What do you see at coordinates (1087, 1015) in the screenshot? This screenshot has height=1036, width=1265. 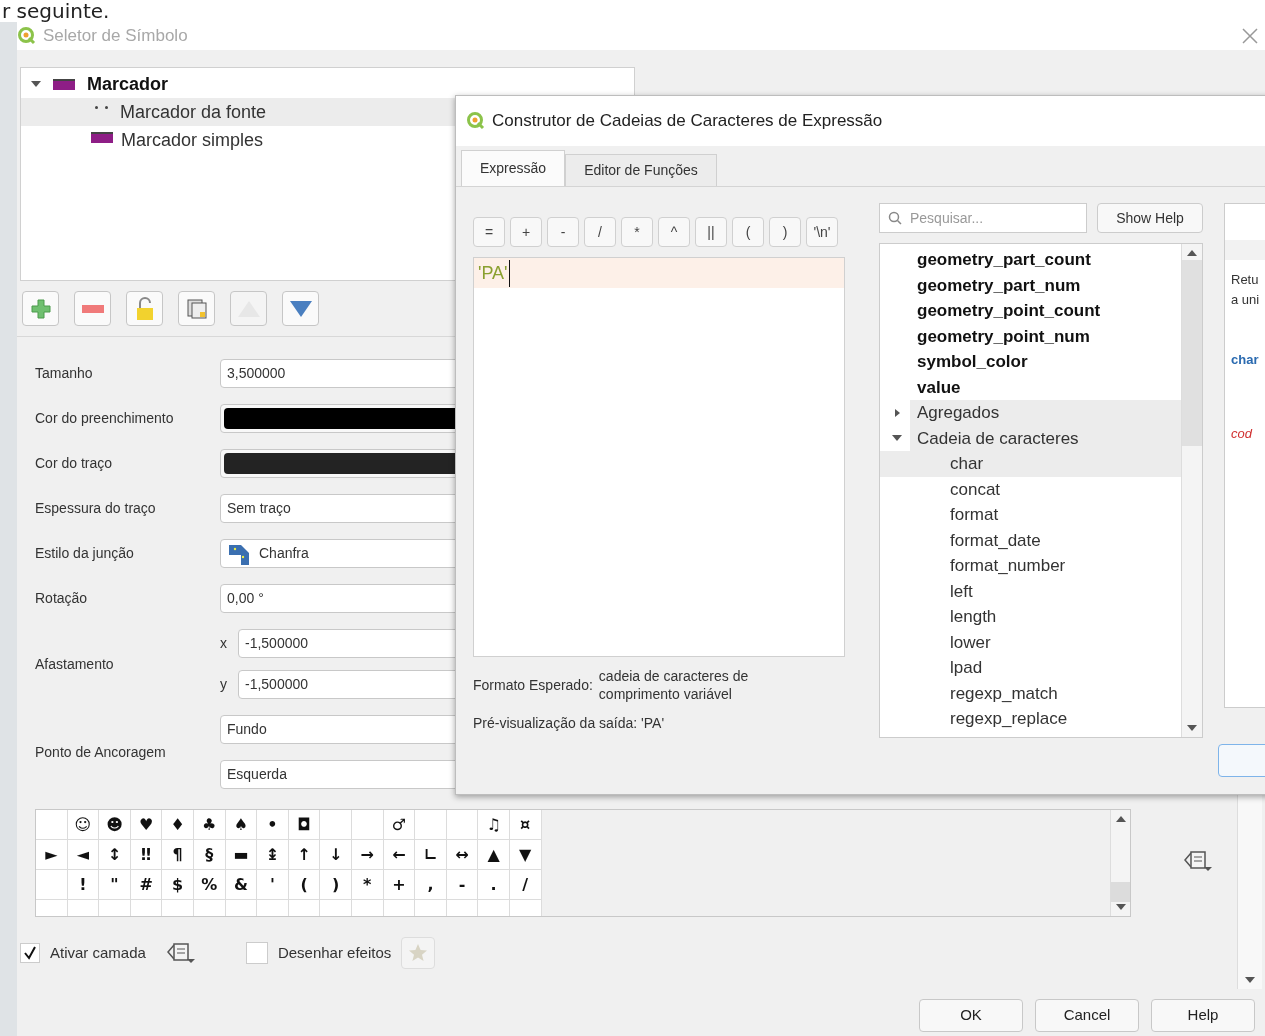 I see `dialog-button: Cancel` at bounding box center [1087, 1015].